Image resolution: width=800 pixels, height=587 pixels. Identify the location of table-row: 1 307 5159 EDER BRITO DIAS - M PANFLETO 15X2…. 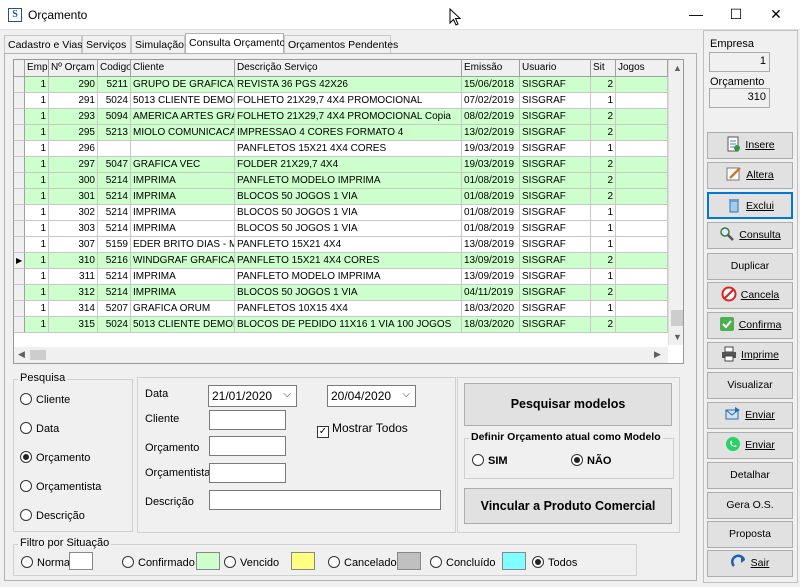
(341, 245).